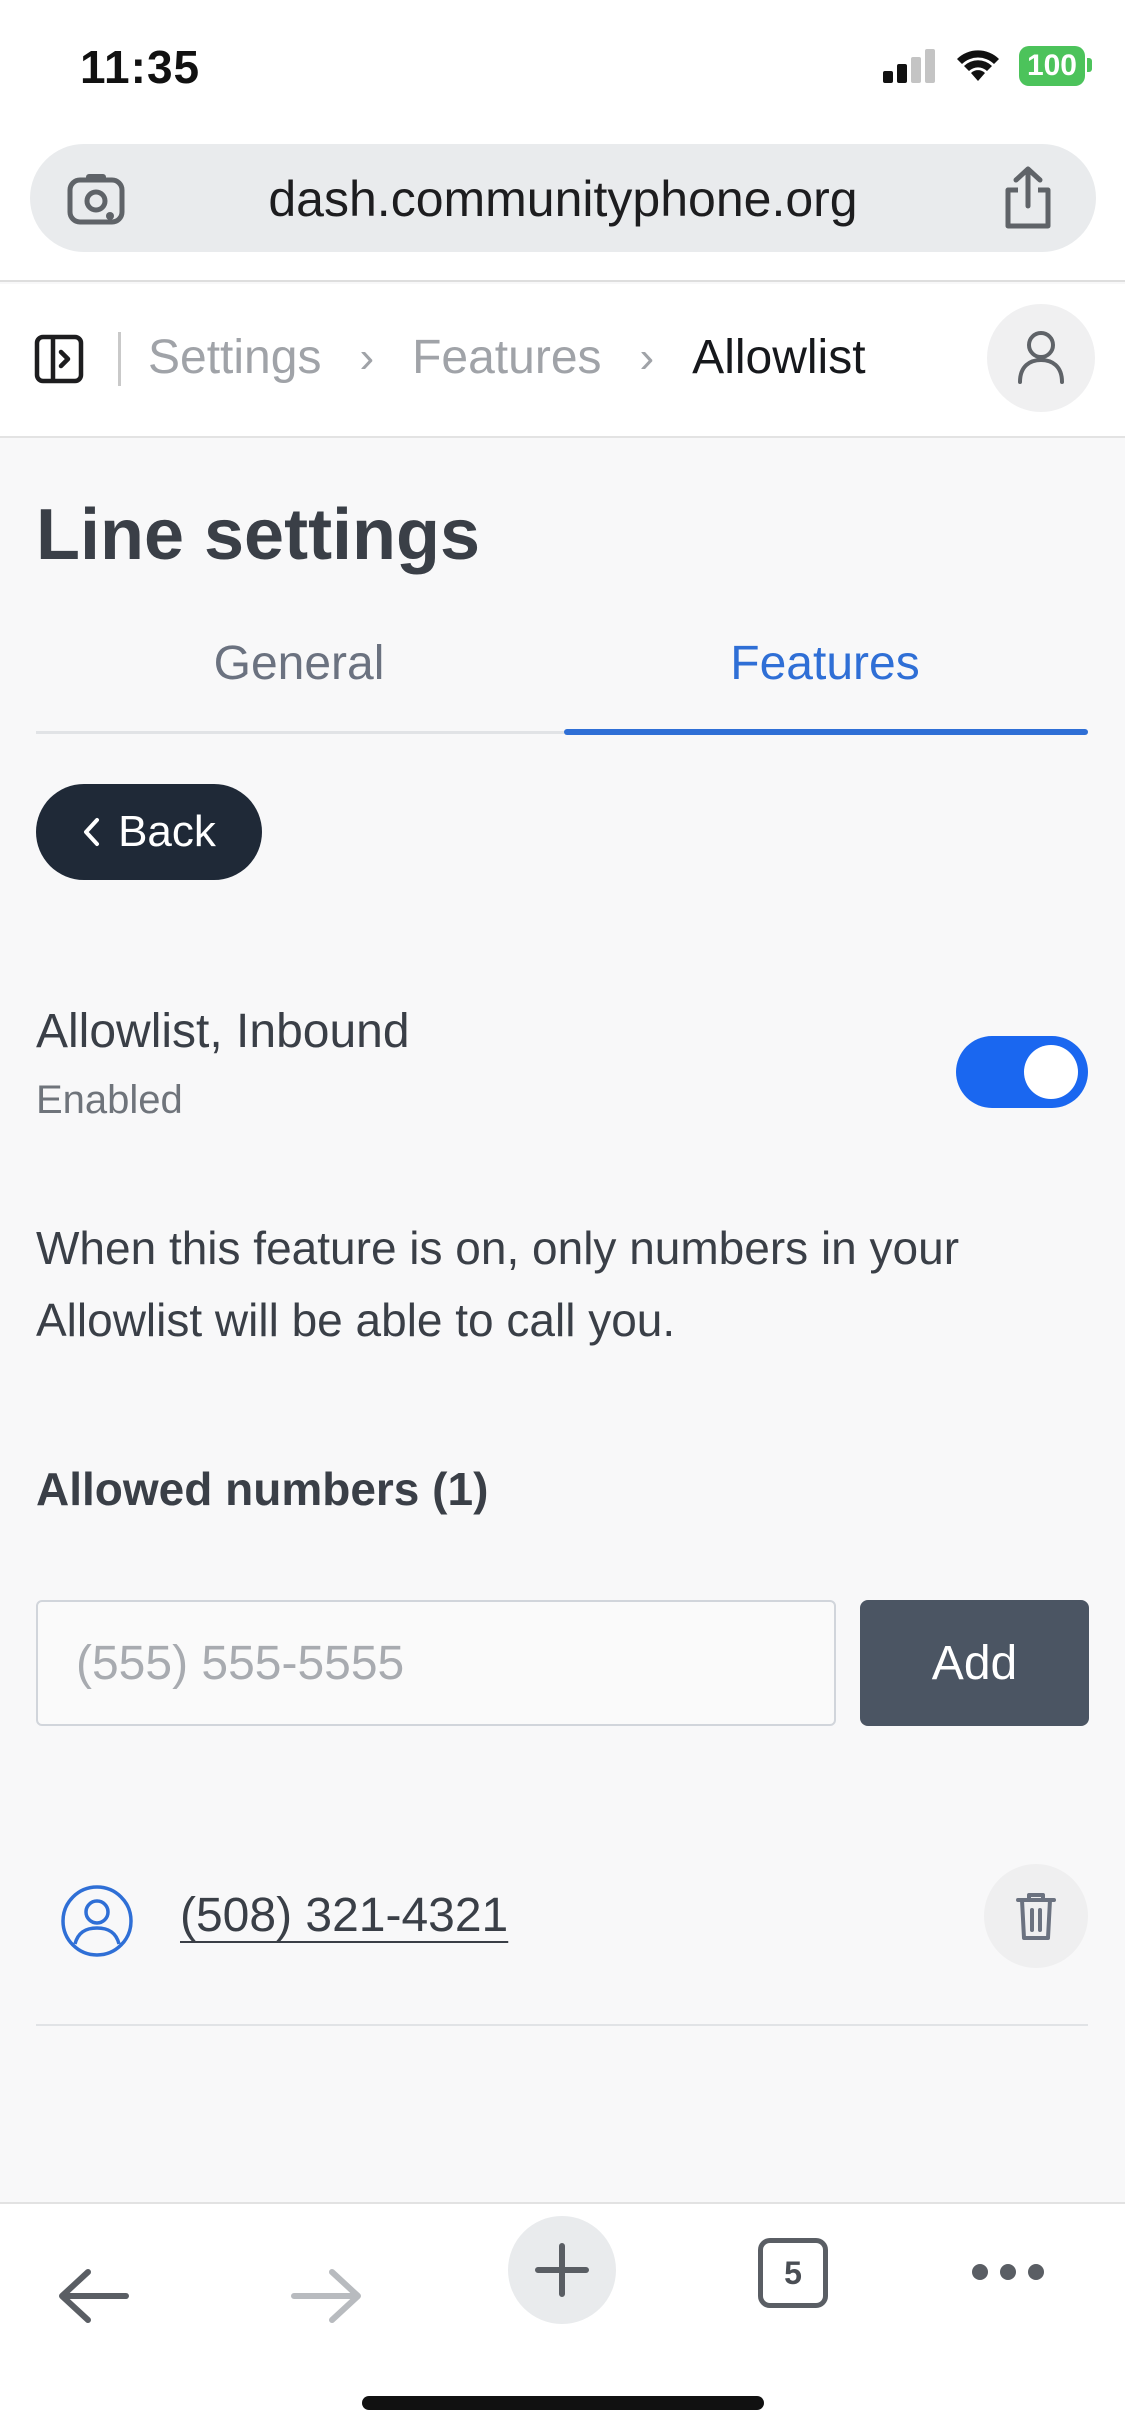 This screenshot has height=2436, width=1125. I want to click on header-divider, so click(119, 359).